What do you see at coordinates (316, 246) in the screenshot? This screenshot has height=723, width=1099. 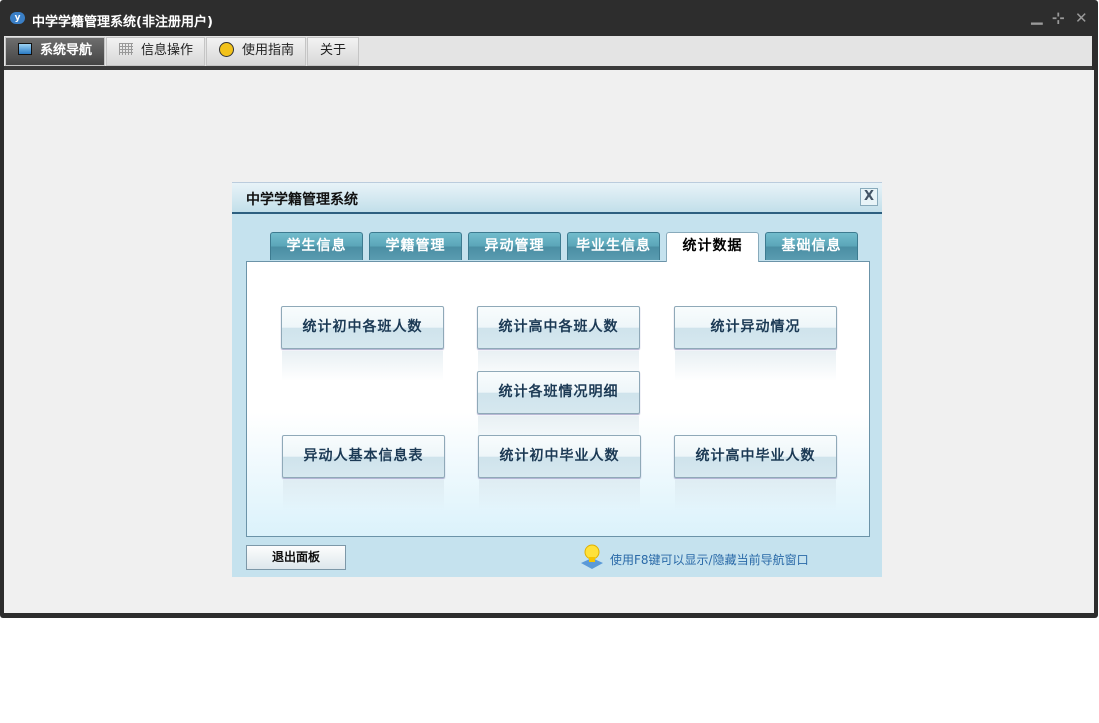 I see `tab-student-info: 学生信息` at bounding box center [316, 246].